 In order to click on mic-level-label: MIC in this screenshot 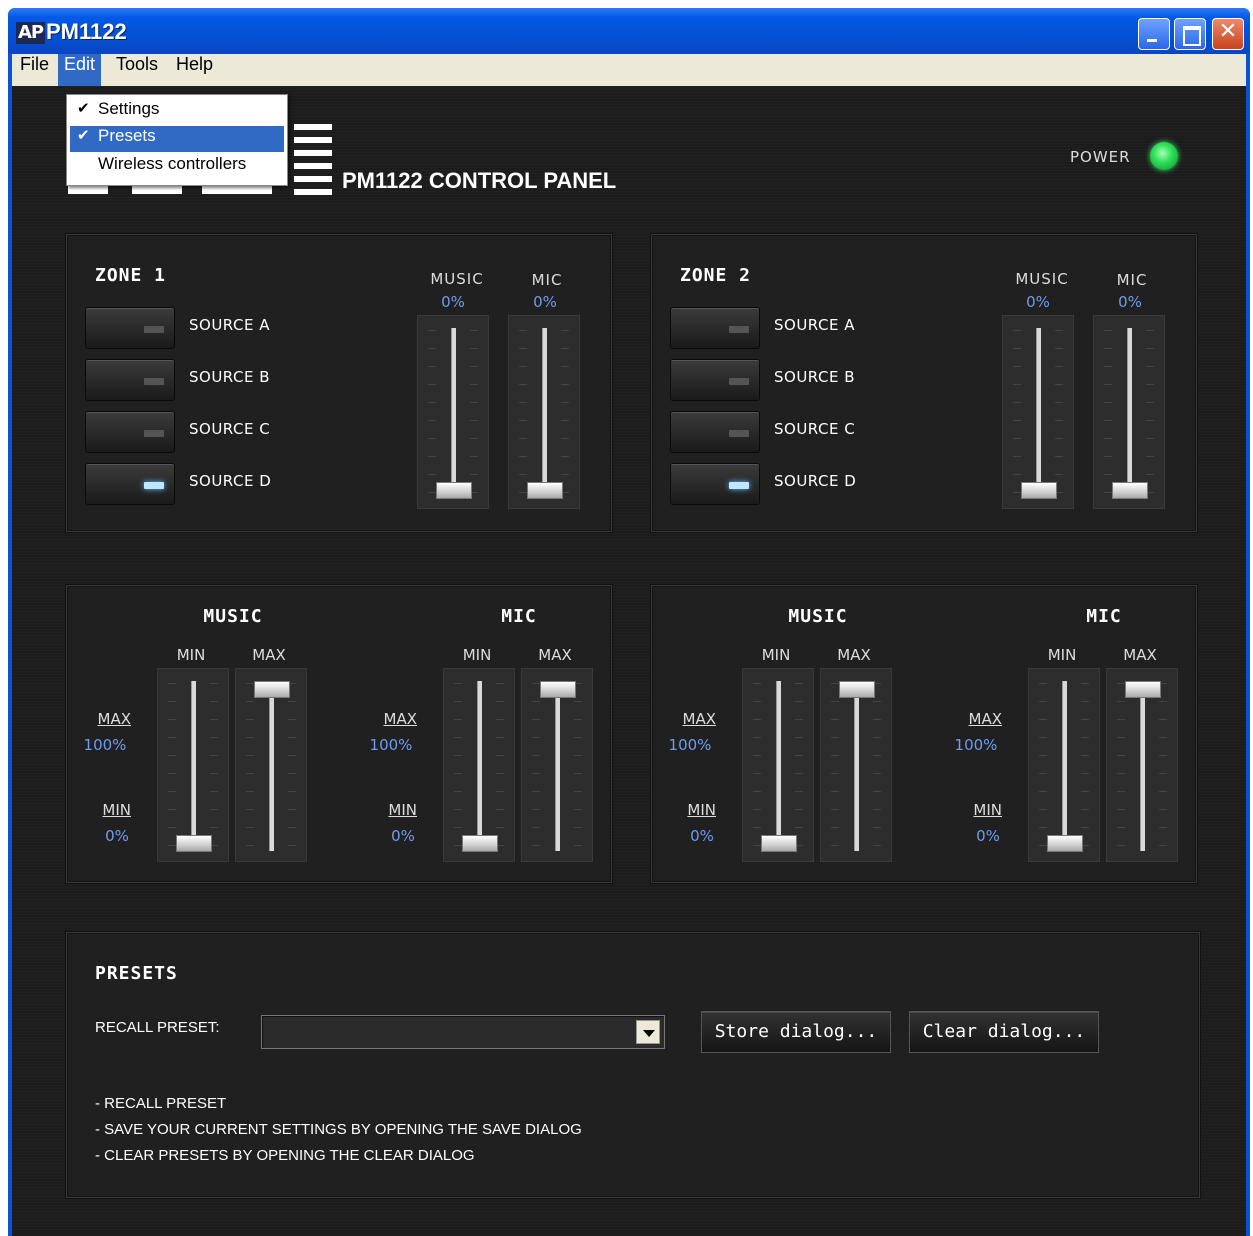, I will do `click(1132, 280)`.